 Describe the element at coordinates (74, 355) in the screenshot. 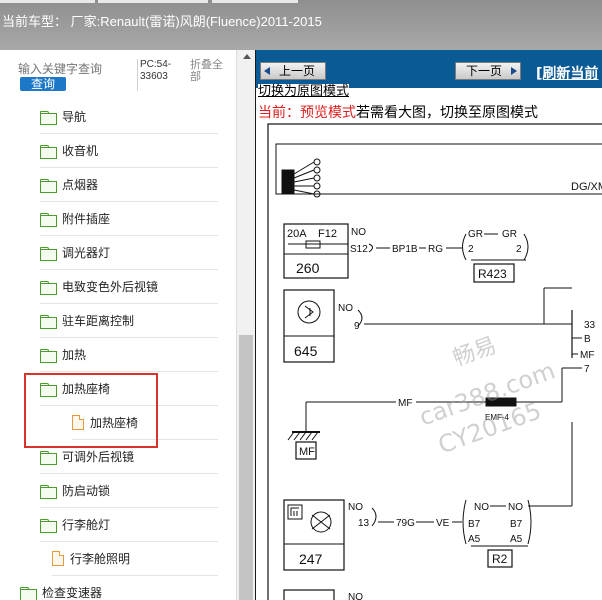

I see `tree-item-label: 加热` at that location.